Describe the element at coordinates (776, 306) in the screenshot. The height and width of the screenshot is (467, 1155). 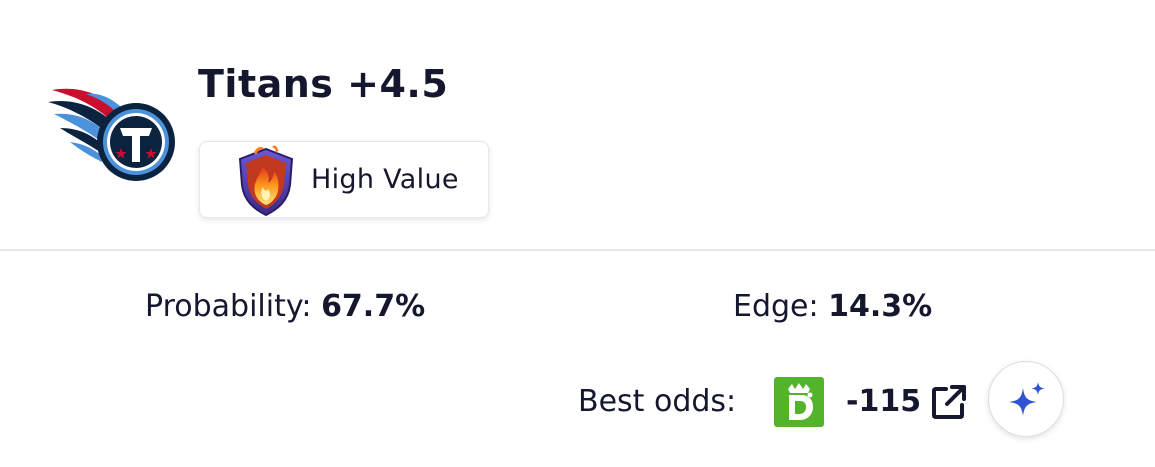
I see `edge-label: Edge:` at that location.